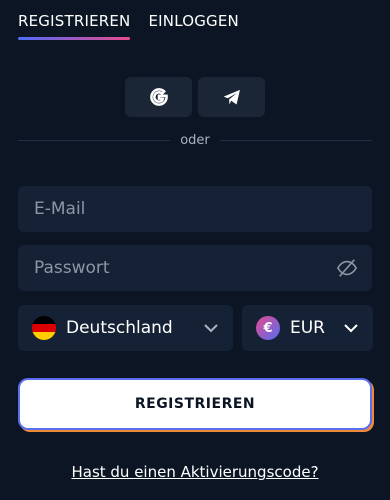  Describe the element at coordinates (195, 472) in the screenshot. I see `activation-code-link: Hast du einen Aktivierungscode?` at that location.